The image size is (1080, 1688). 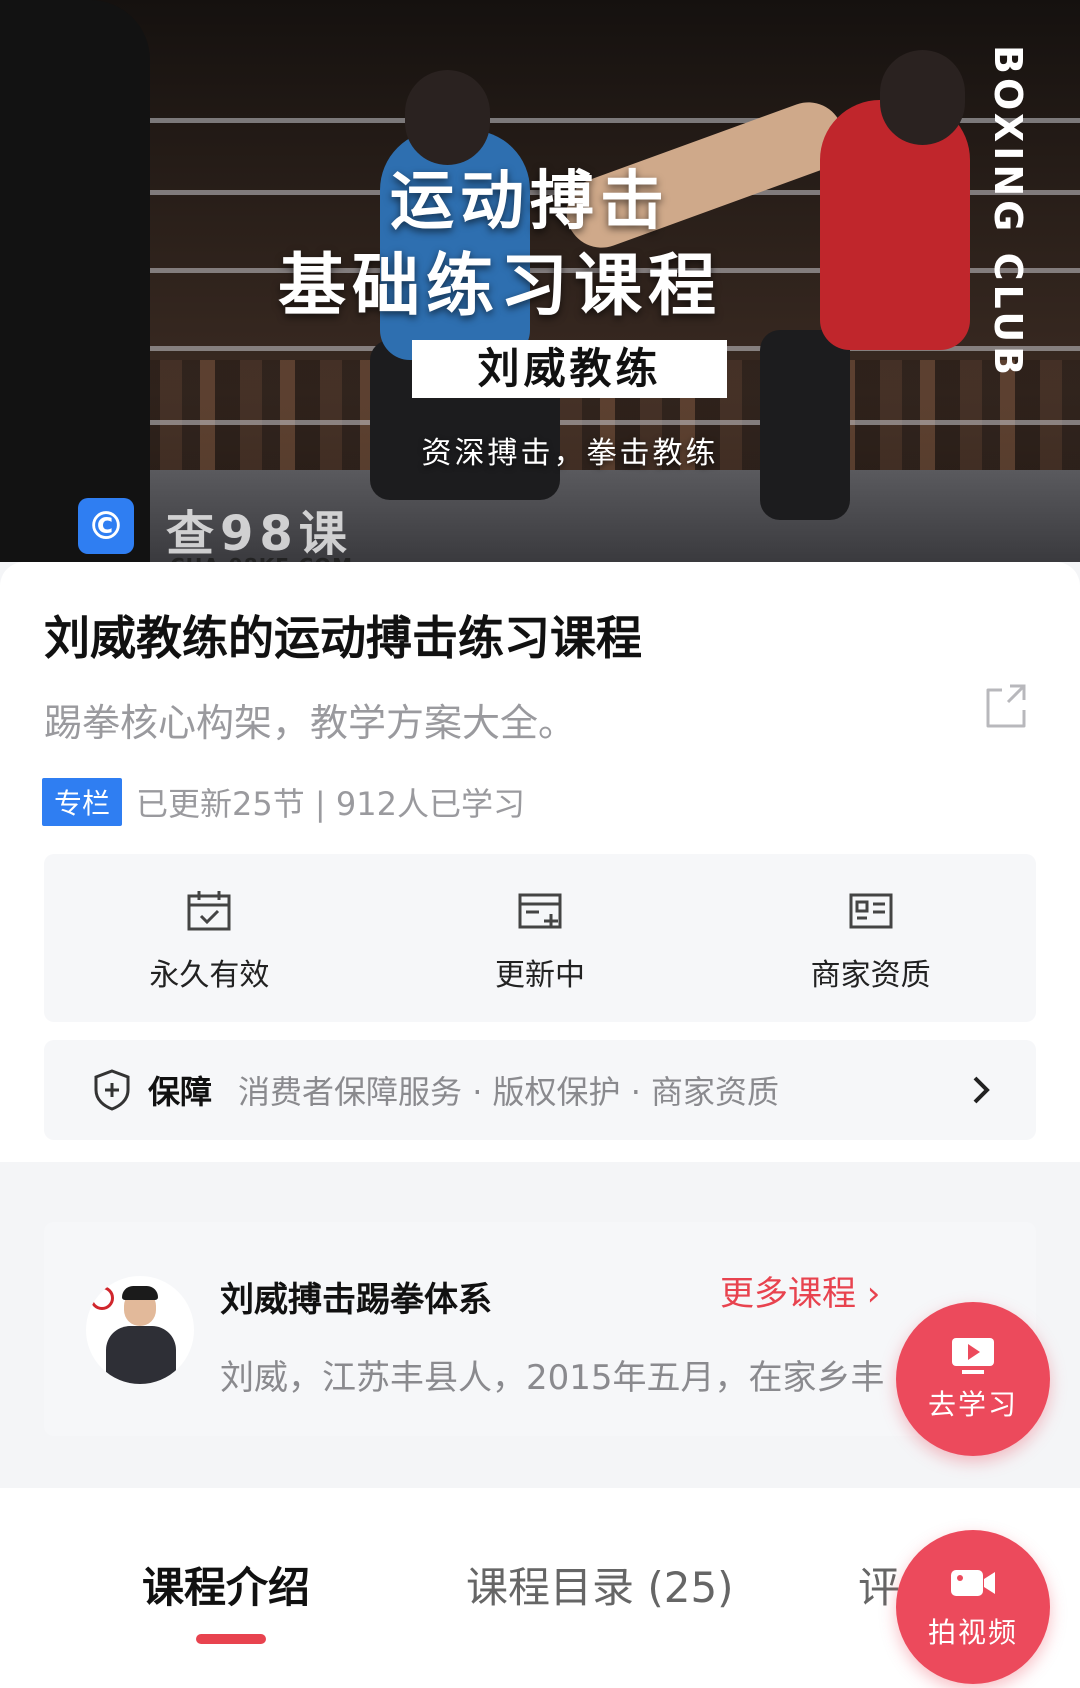 What do you see at coordinates (973, 1607) in the screenshot?
I see `record-video-button: 拍视频` at bounding box center [973, 1607].